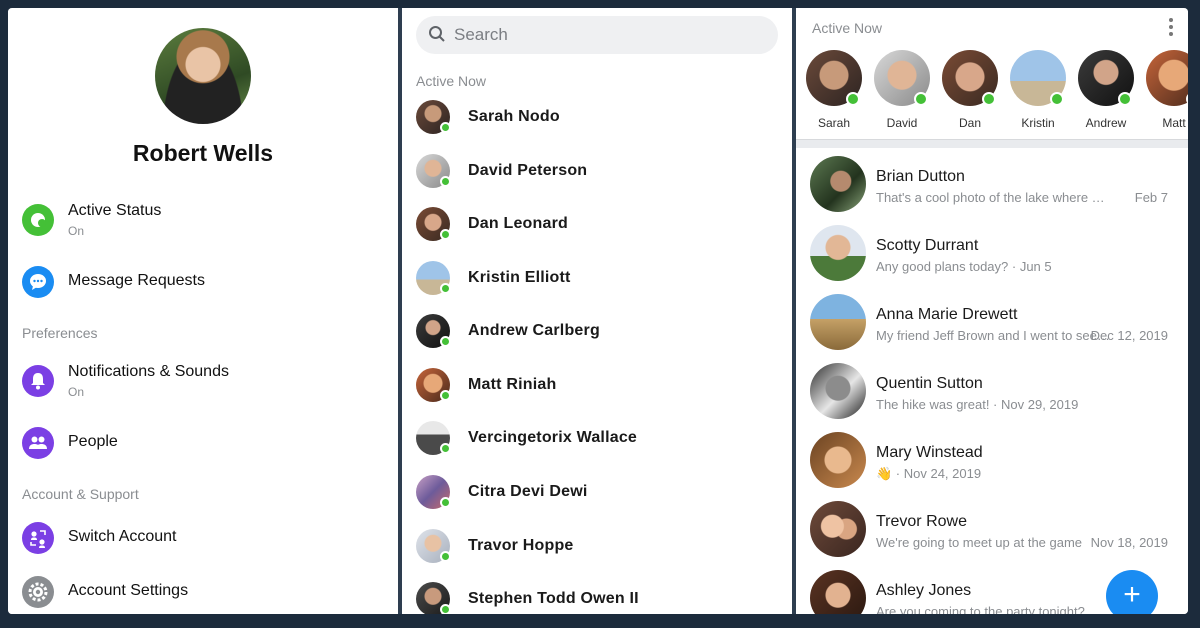  What do you see at coordinates (1129, 542) in the screenshot?
I see `conversation-date: Nov 18, 2019` at bounding box center [1129, 542].